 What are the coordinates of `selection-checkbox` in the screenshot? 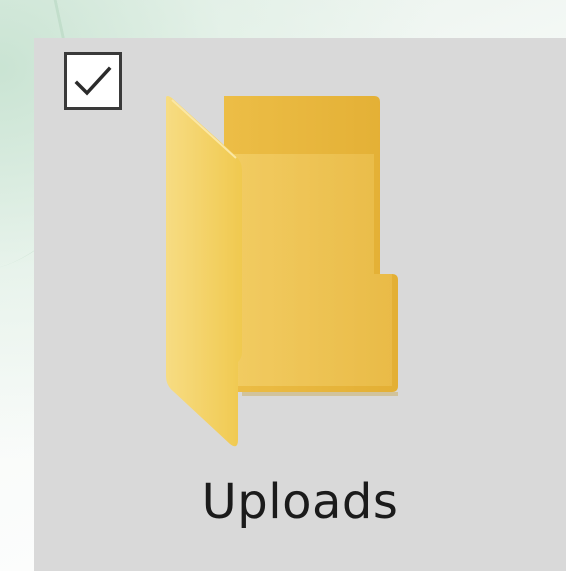 It's located at (93, 81).